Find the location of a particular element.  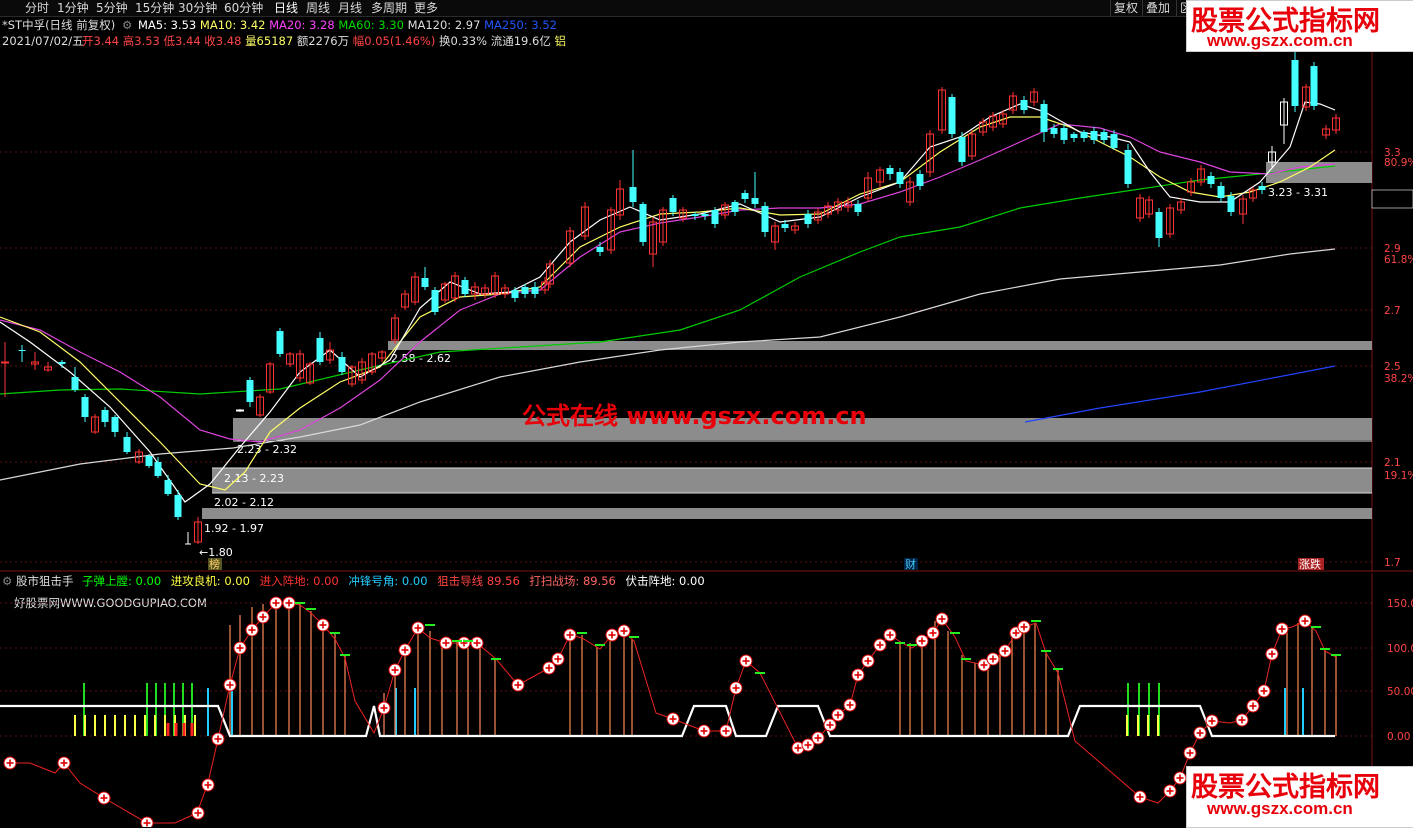

zone-label-5: 1.92 - 1.97 is located at coordinates (234, 528).